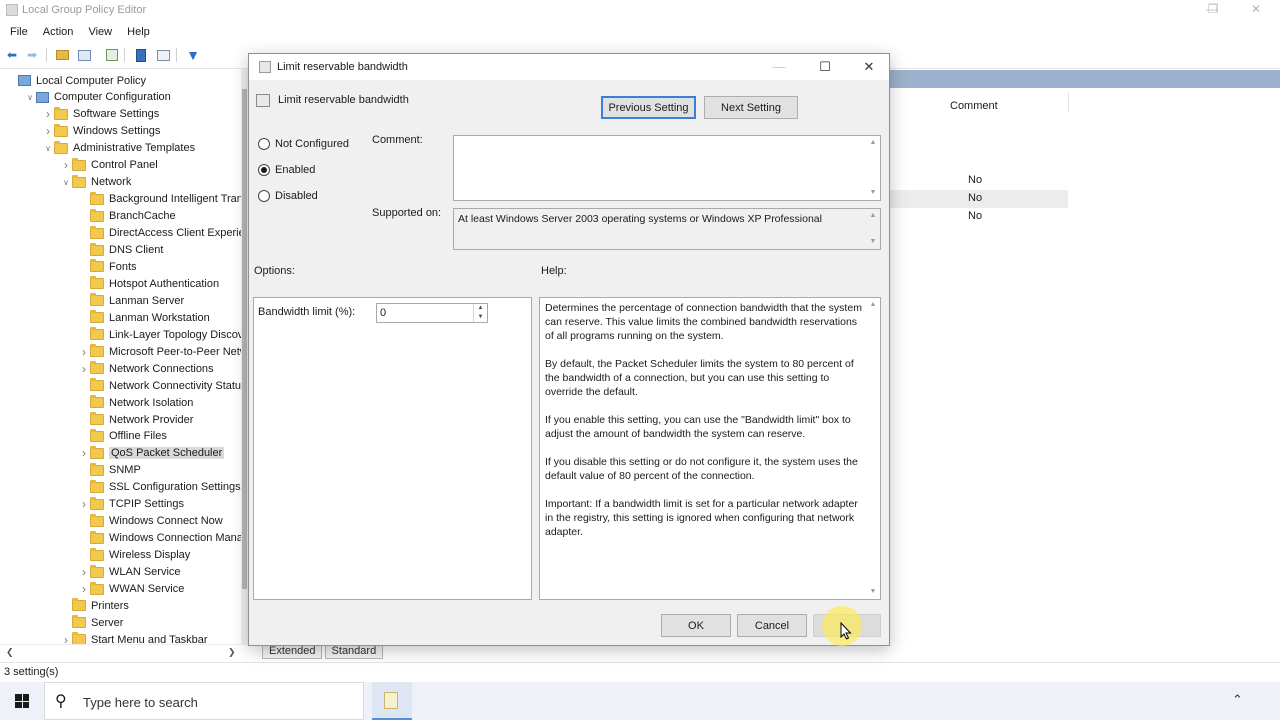  What do you see at coordinates (94, 605) in the screenshot?
I see `tree-item: Printers` at bounding box center [94, 605].